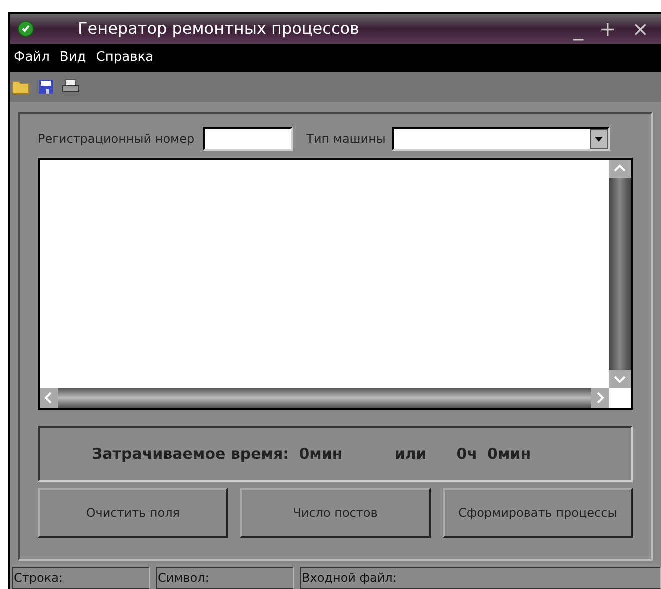 Image resolution: width=661 pixels, height=589 pixels. Describe the element at coordinates (26, 29) in the screenshot. I see `check-icon` at that location.